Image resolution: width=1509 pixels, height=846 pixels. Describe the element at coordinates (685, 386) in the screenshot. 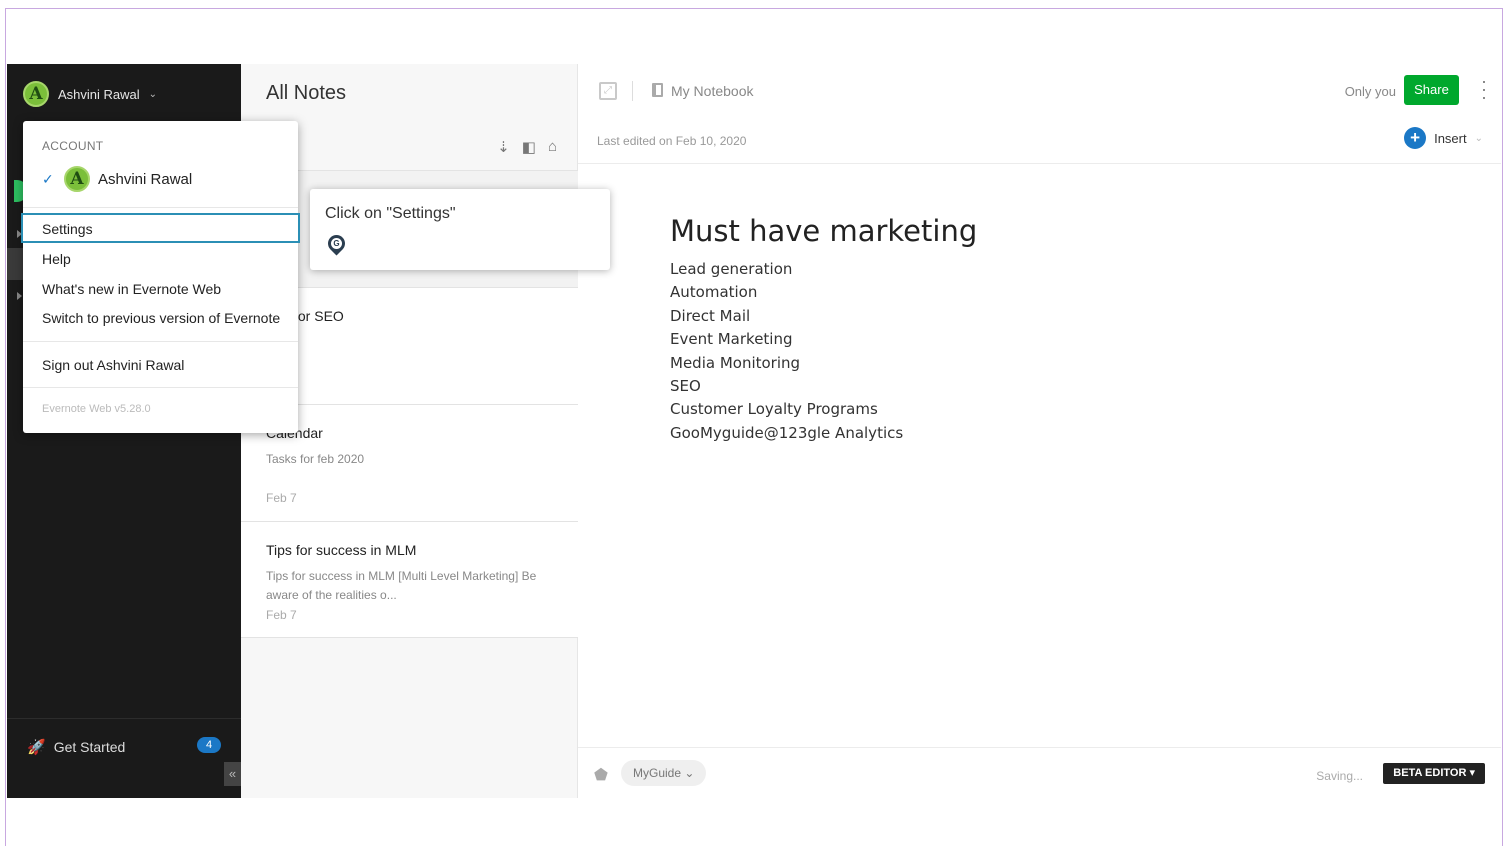

I see `note-line: SEO` at that location.